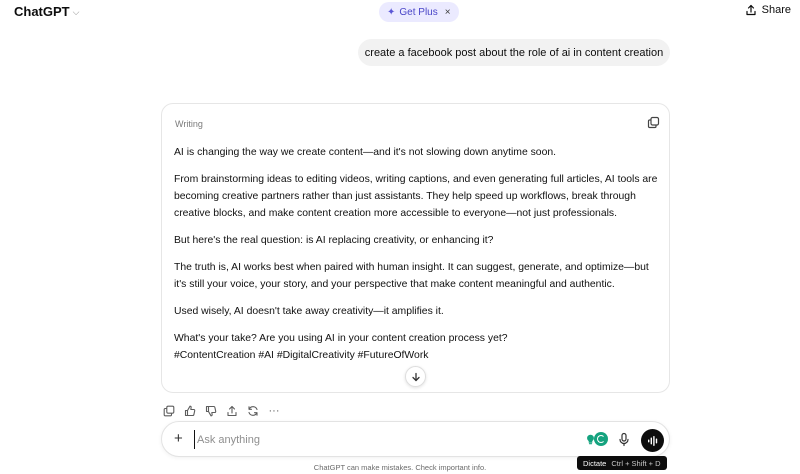 This screenshot has width=800, height=474. I want to click on voice-mode-button, so click(652, 440).